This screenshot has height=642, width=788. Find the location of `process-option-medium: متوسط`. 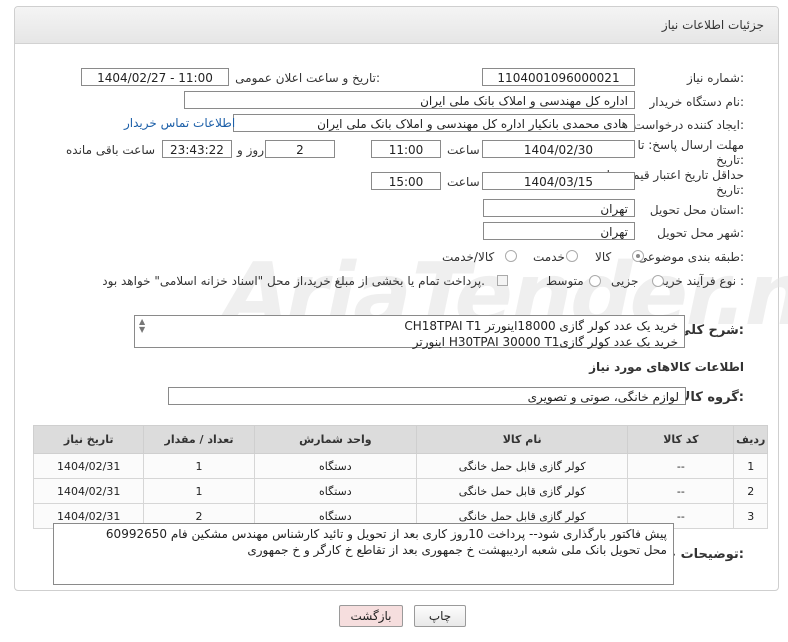

process-option-medium: متوسط is located at coordinates (565, 281).